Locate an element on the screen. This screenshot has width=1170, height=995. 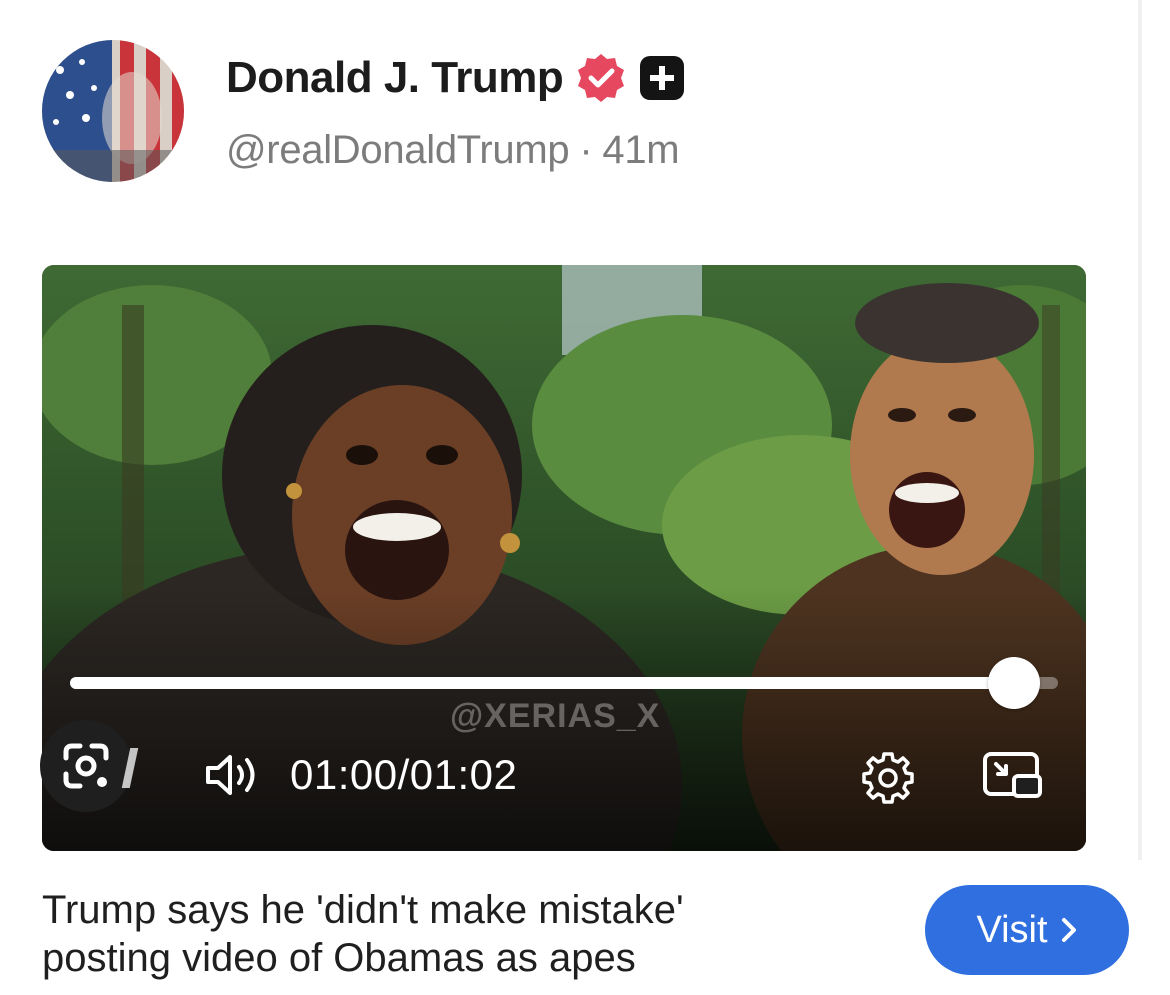
handle-row: @realDonaldTrump · 41m is located at coordinates (453, 150).